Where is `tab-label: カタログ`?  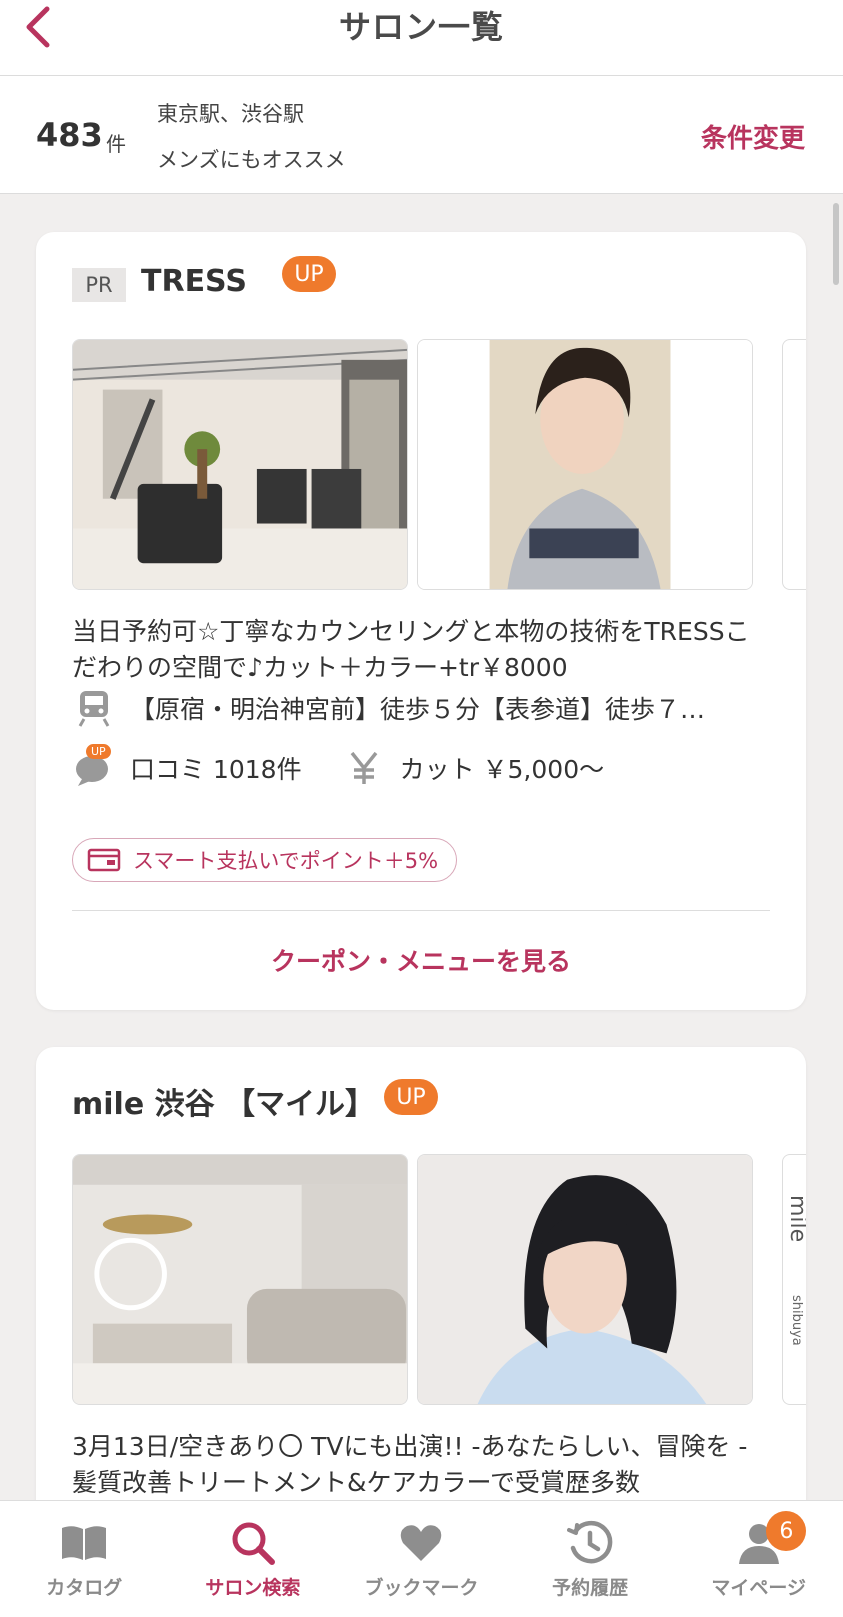 tab-label: カタログ is located at coordinates (84, 1588).